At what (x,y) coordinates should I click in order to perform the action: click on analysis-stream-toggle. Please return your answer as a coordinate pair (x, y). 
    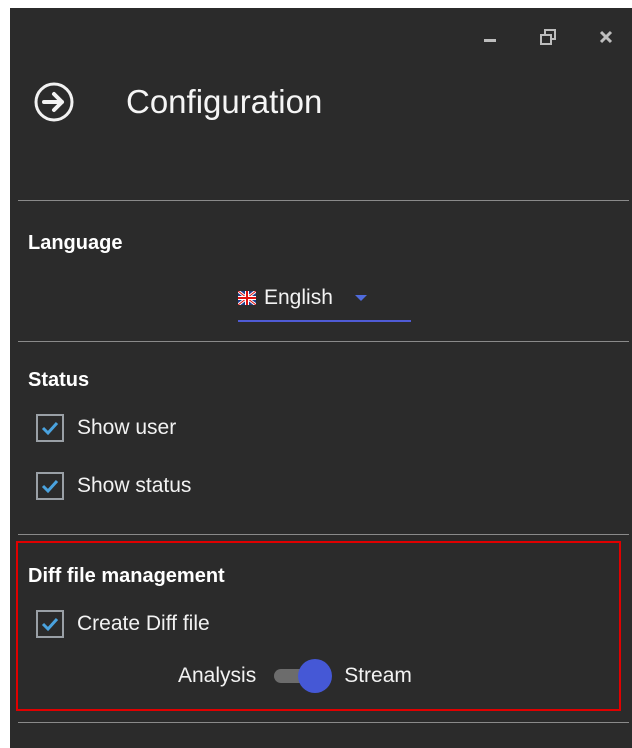
    Looking at the image, I should click on (303, 676).